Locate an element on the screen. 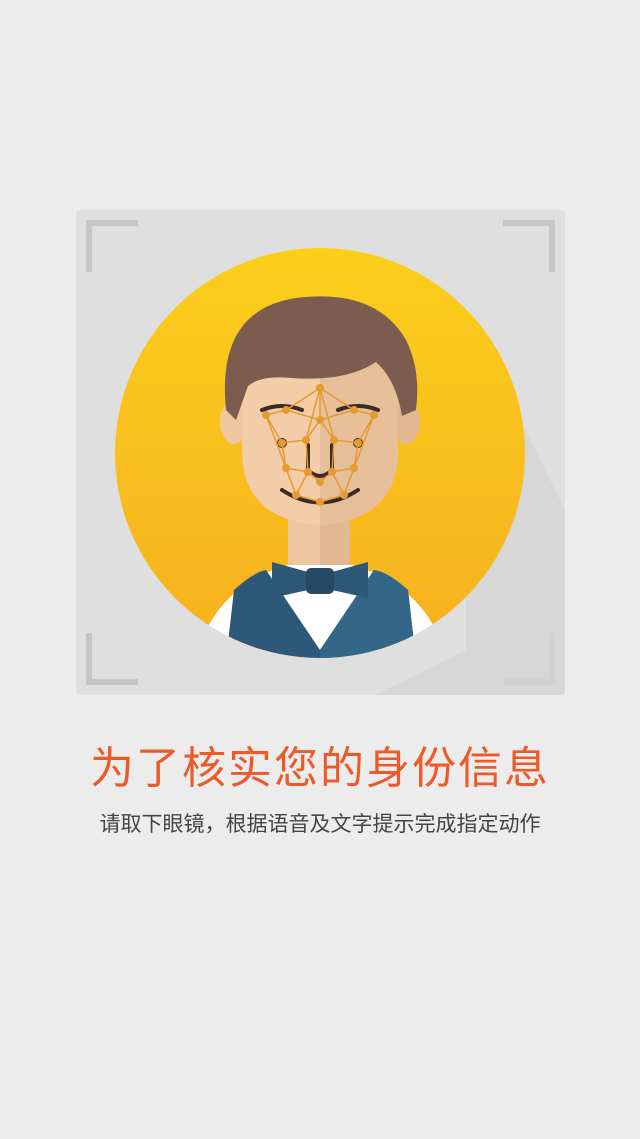 This screenshot has height=1139, width=640. verification-headline: 为了核实您的身份信息 is located at coordinates (320, 768).